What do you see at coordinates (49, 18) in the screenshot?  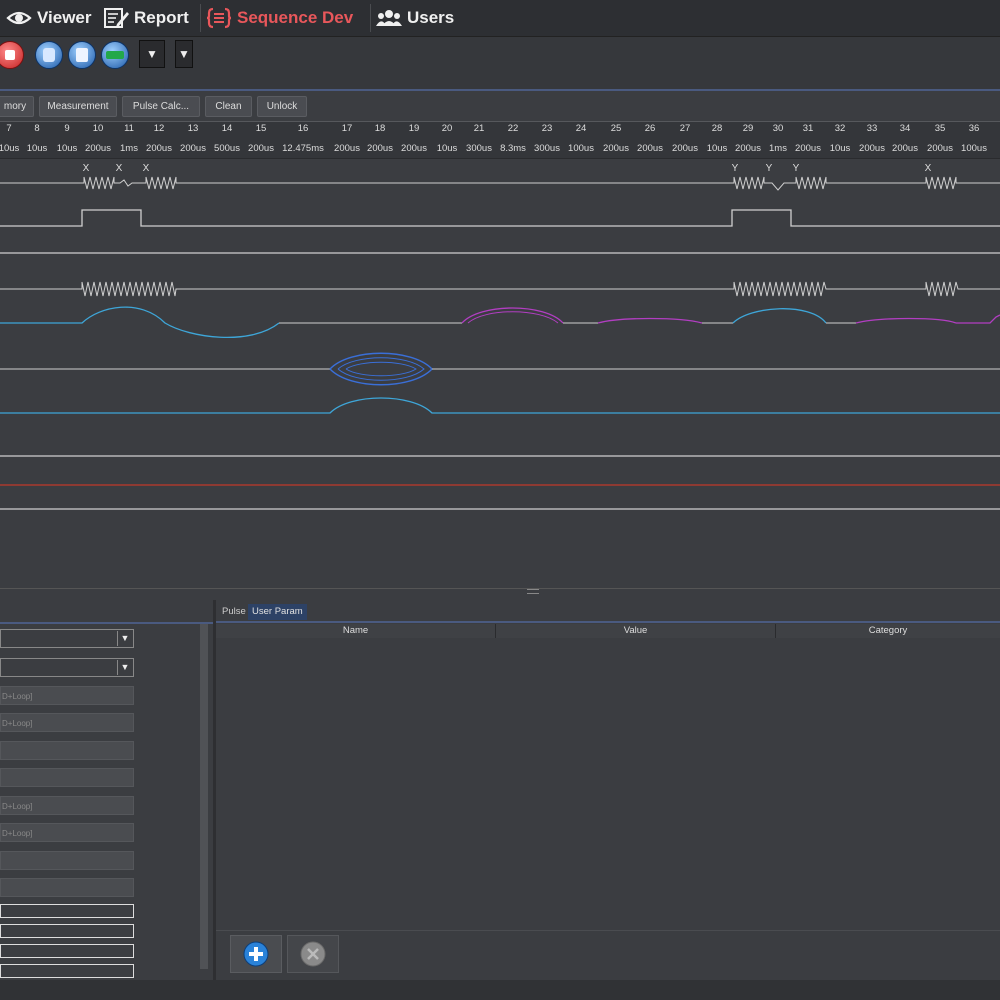 I see `nav-viewer: Viewer` at bounding box center [49, 18].